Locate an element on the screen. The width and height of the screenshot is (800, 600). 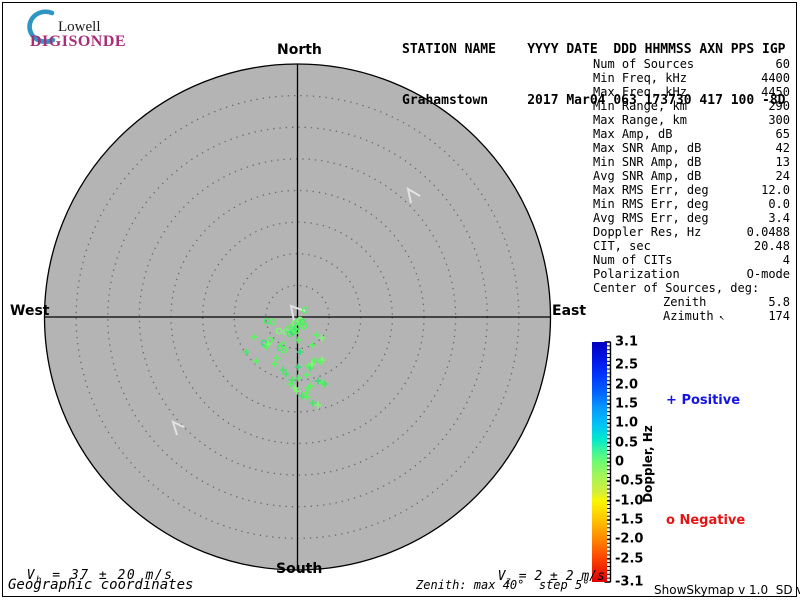
stat-value: 3.4 is located at coordinates (779, 218).